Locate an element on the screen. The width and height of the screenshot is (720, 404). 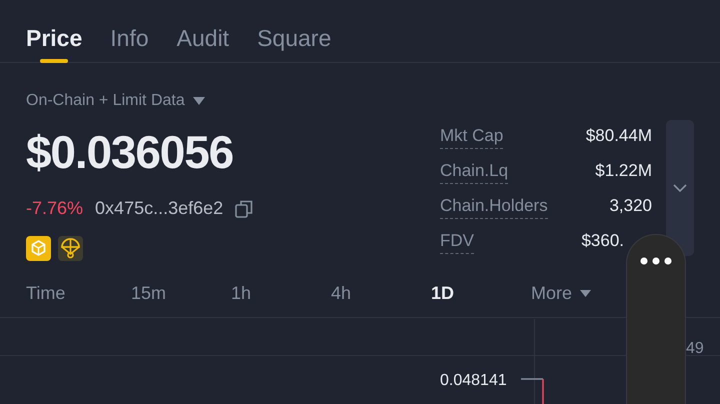
high-price-label: 0.048141 is located at coordinates (473, 381).